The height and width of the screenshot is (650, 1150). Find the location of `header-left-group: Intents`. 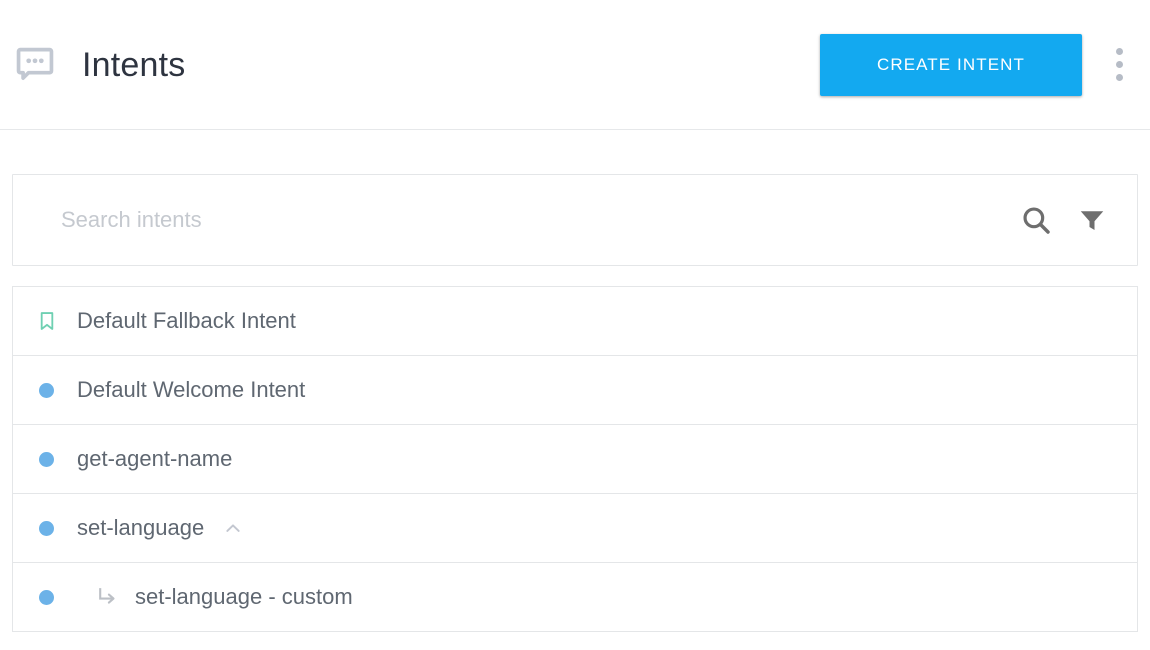

header-left-group: Intents is located at coordinates (415, 65).